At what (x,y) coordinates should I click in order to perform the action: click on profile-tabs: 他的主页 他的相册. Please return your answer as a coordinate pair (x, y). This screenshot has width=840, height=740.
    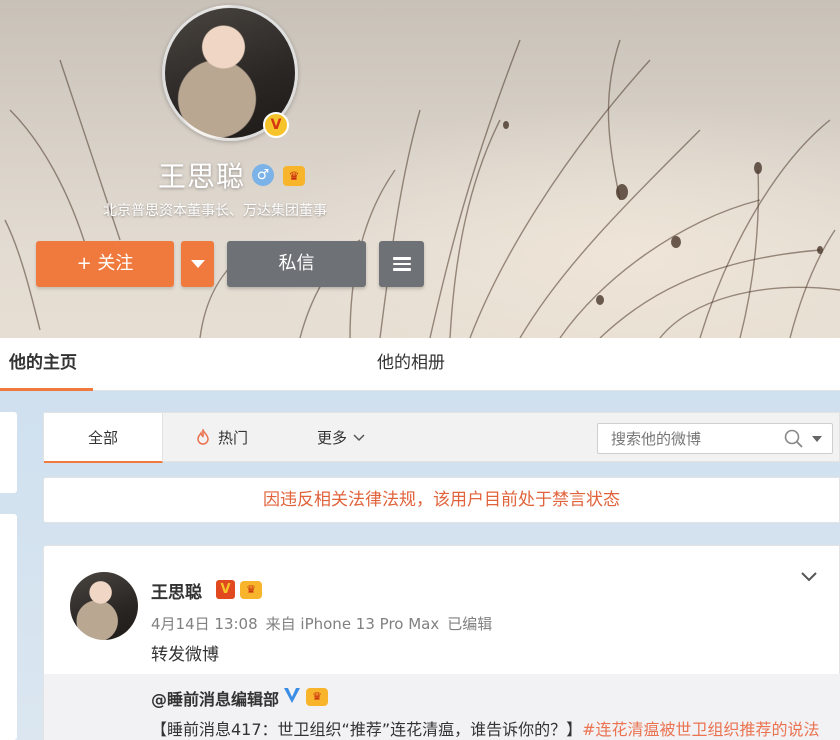
    Looking at the image, I should click on (420, 364).